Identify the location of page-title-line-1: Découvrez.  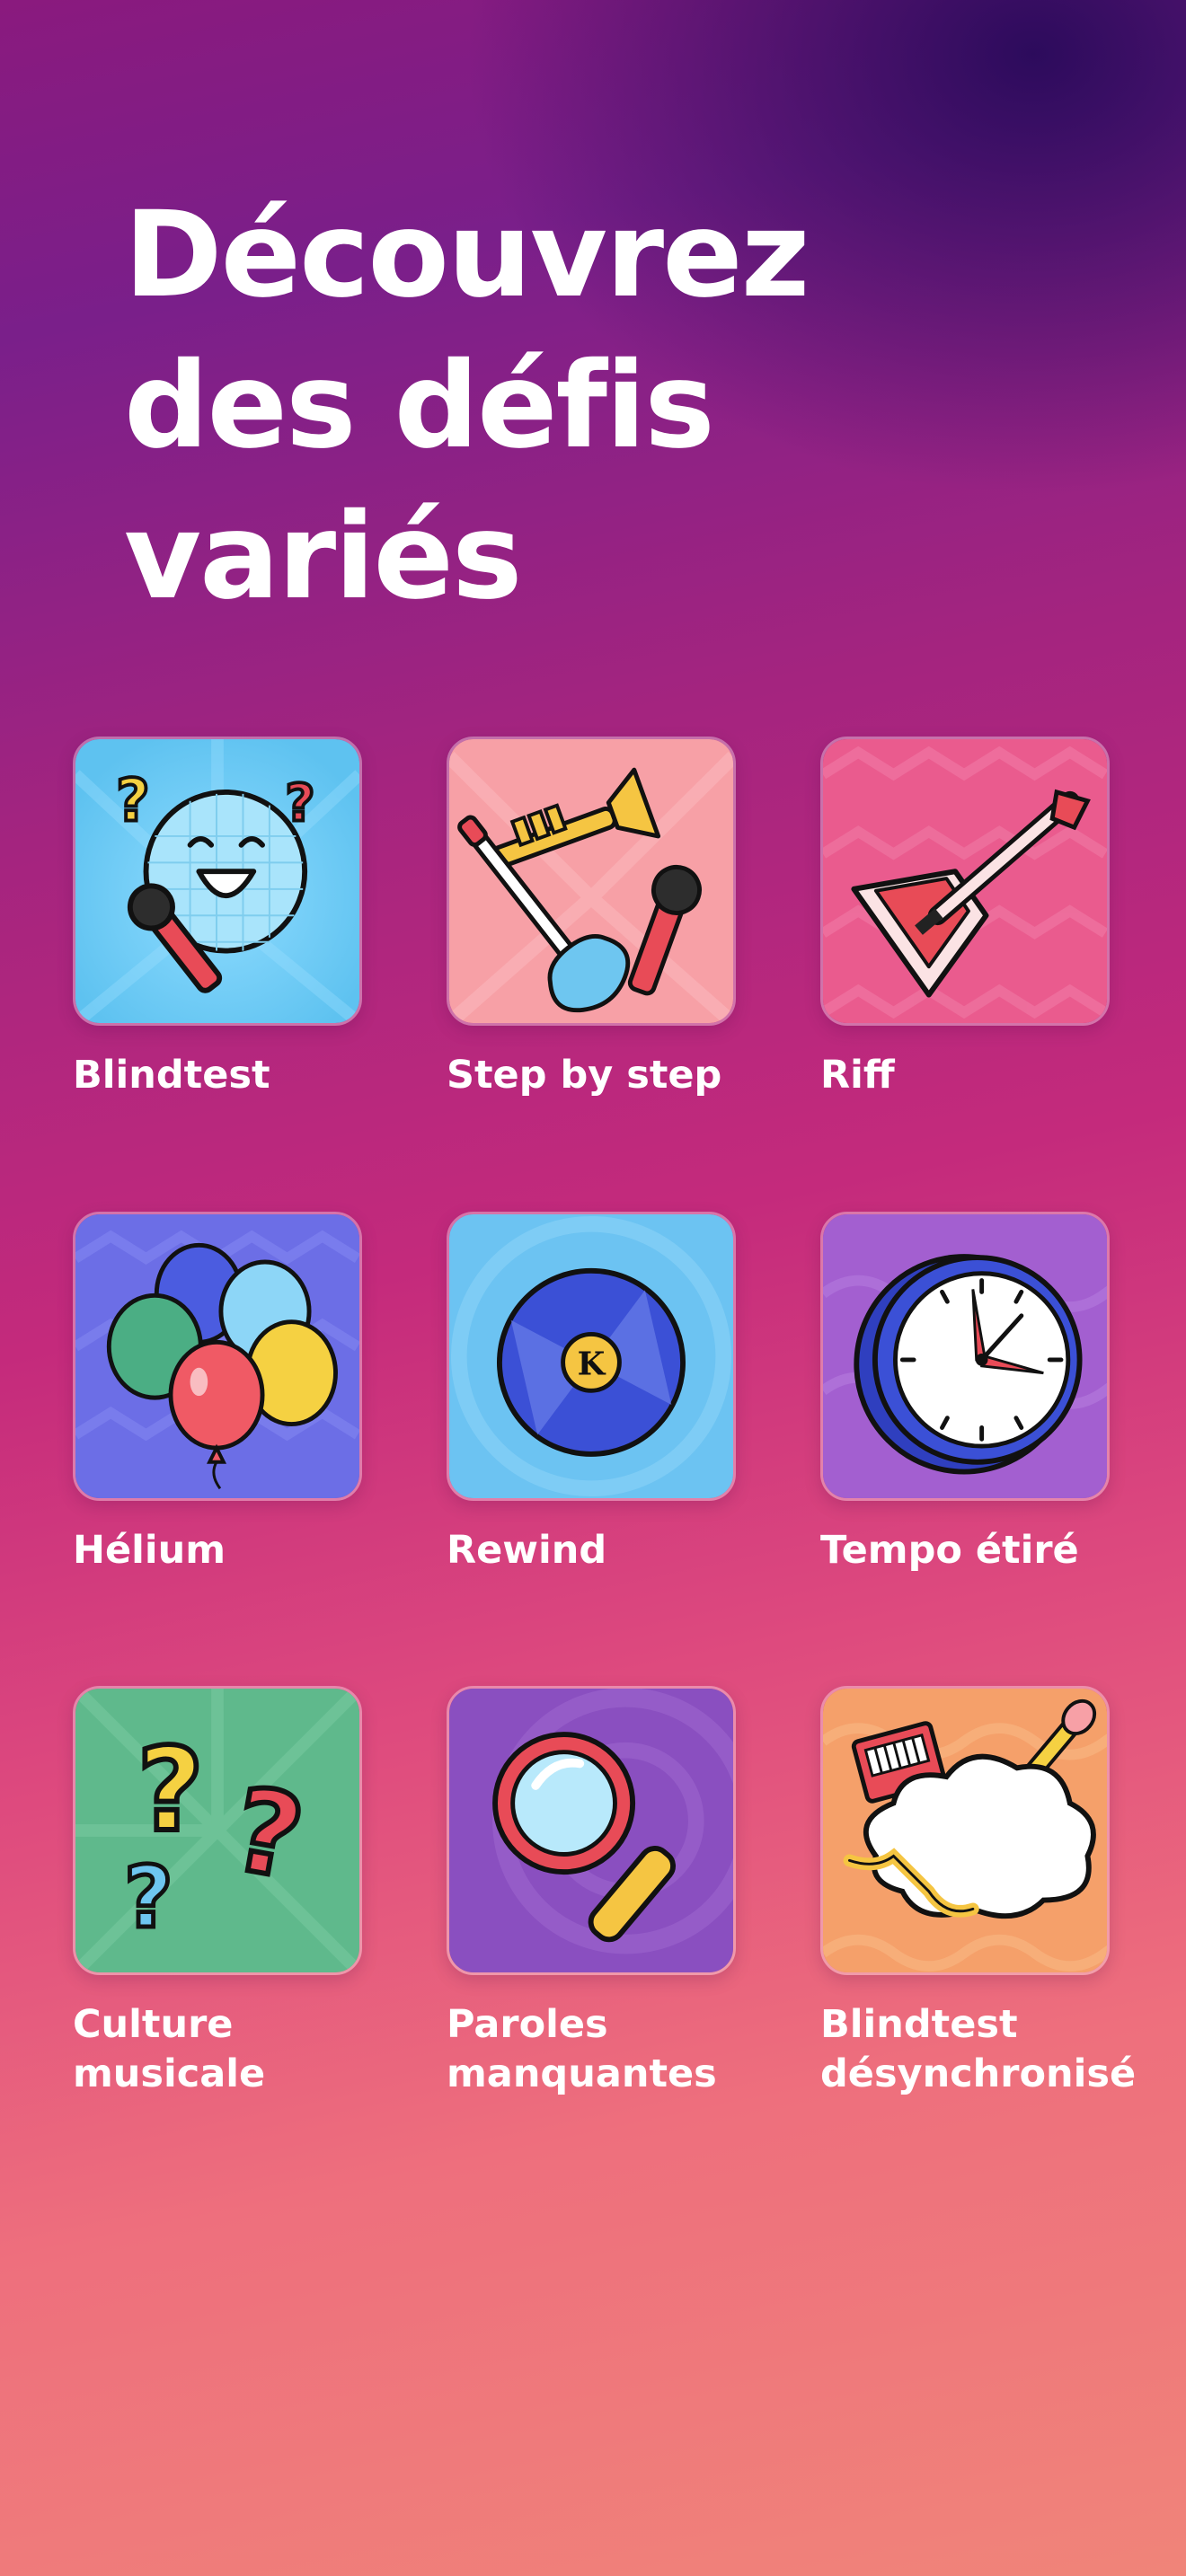
(467, 255).